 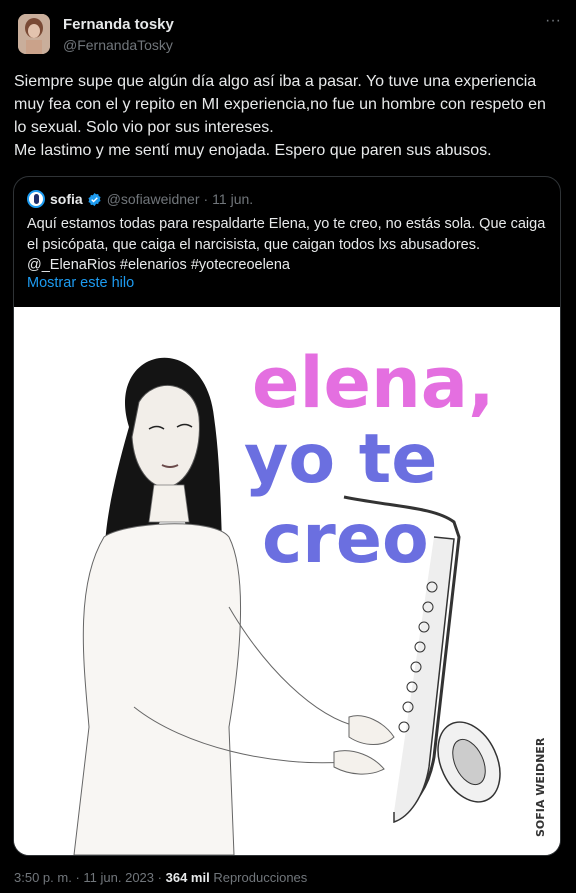 I want to click on quoted-tweet-date: 11 jun., so click(x=232, y=199).